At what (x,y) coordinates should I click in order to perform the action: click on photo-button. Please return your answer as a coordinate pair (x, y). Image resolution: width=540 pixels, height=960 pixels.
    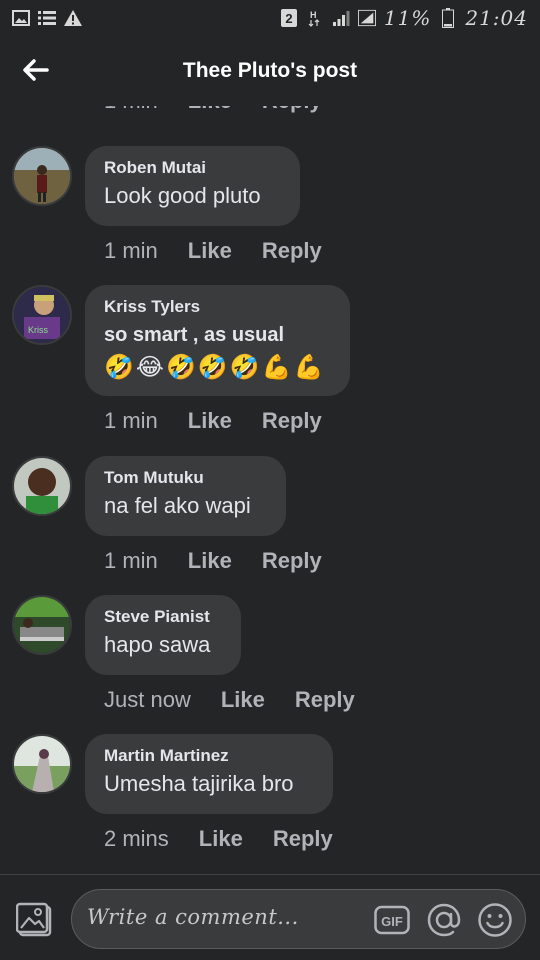
    Looking at the image, I should click on (34, 920).